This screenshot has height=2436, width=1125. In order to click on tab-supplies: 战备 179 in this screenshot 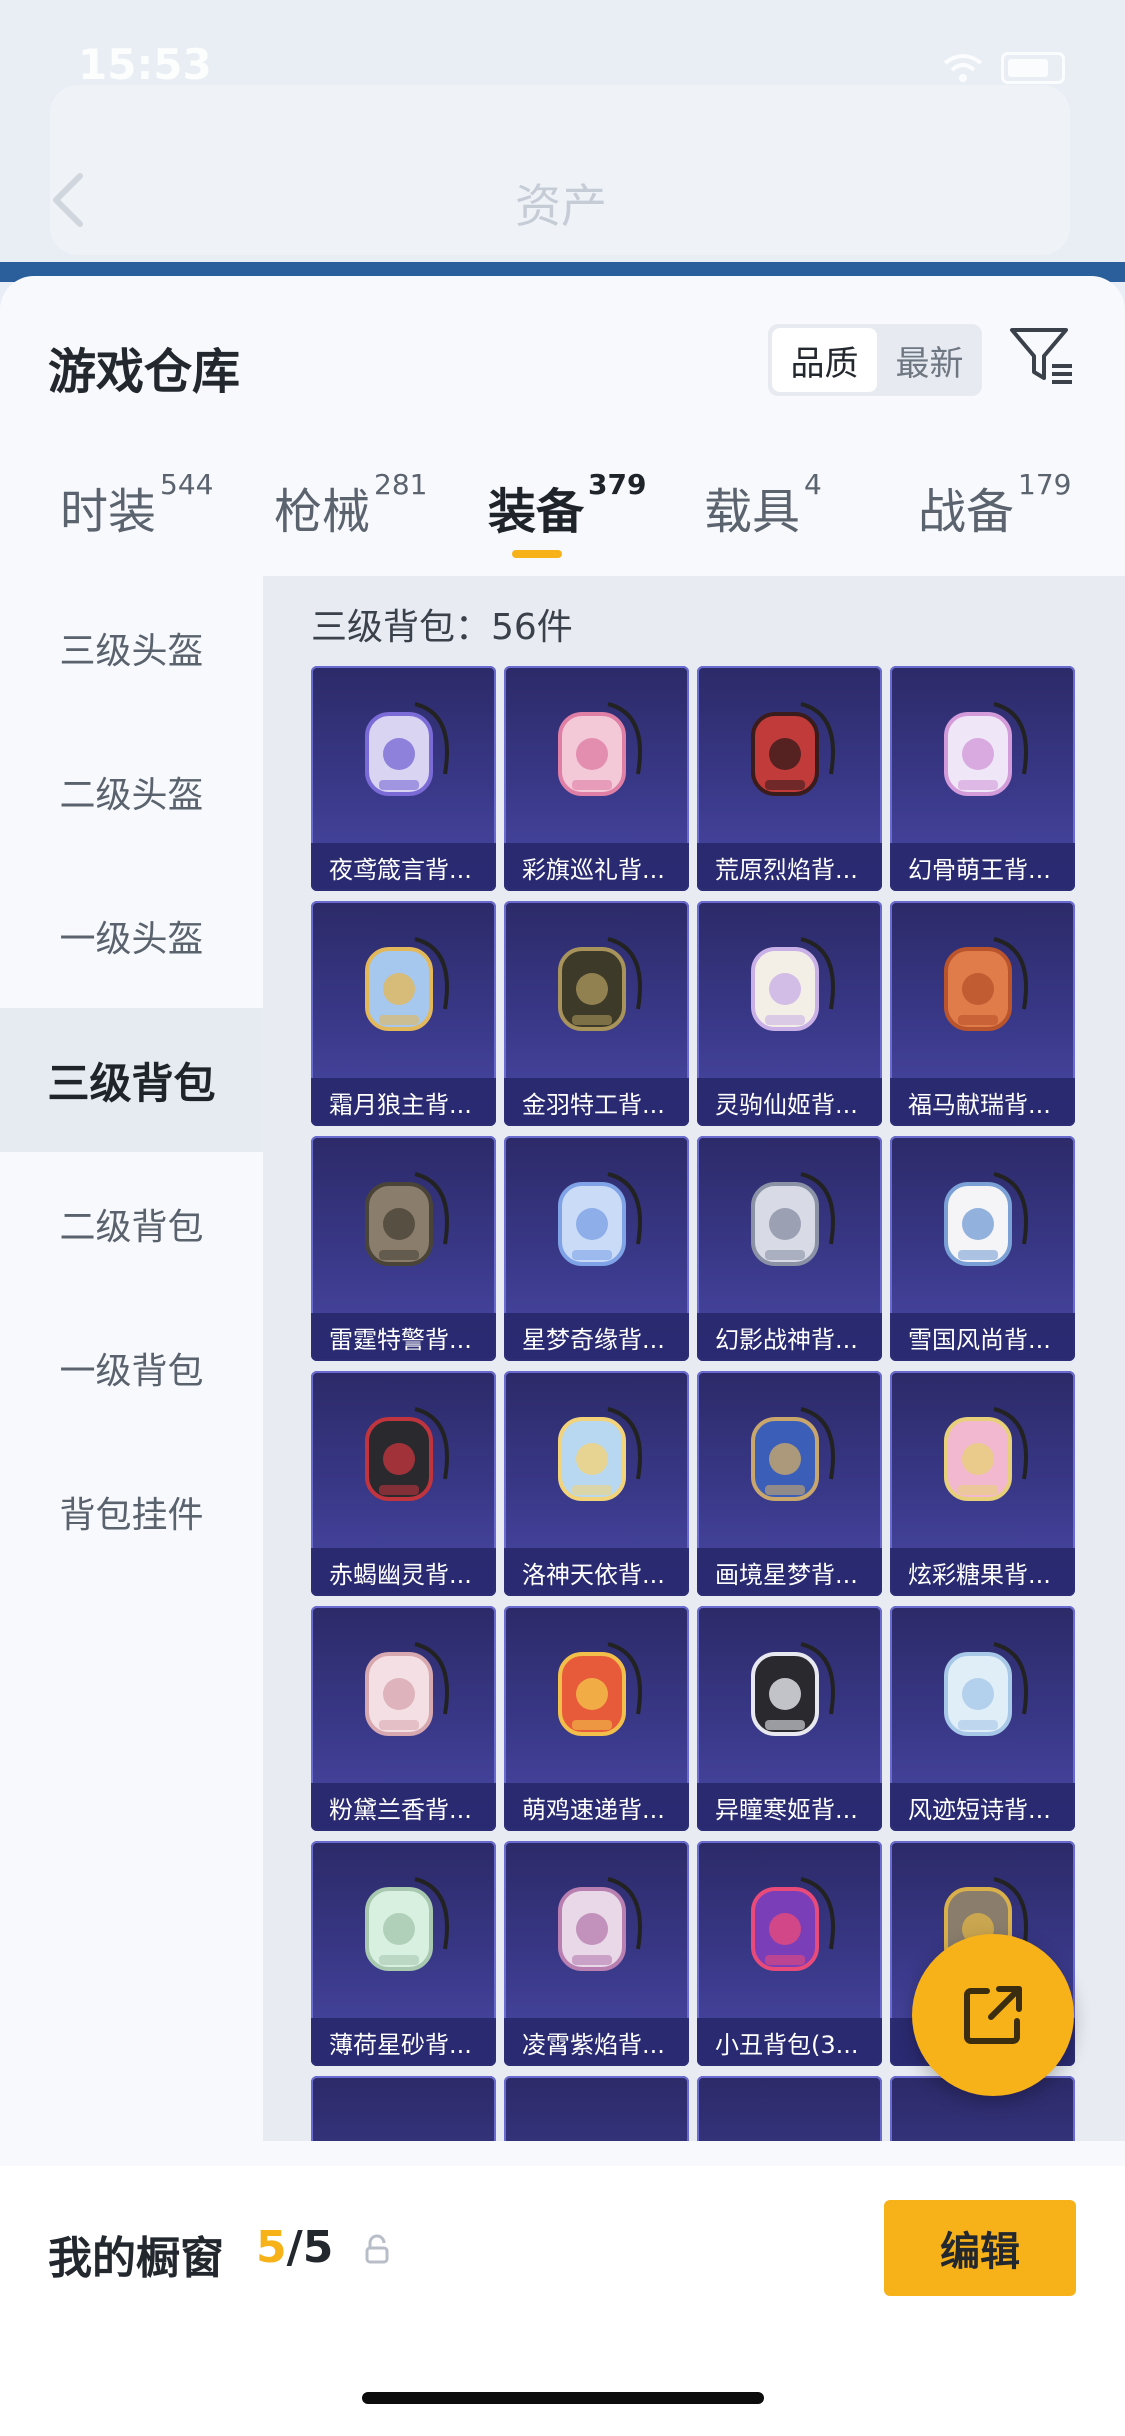, I will do `click(994, 505)`.